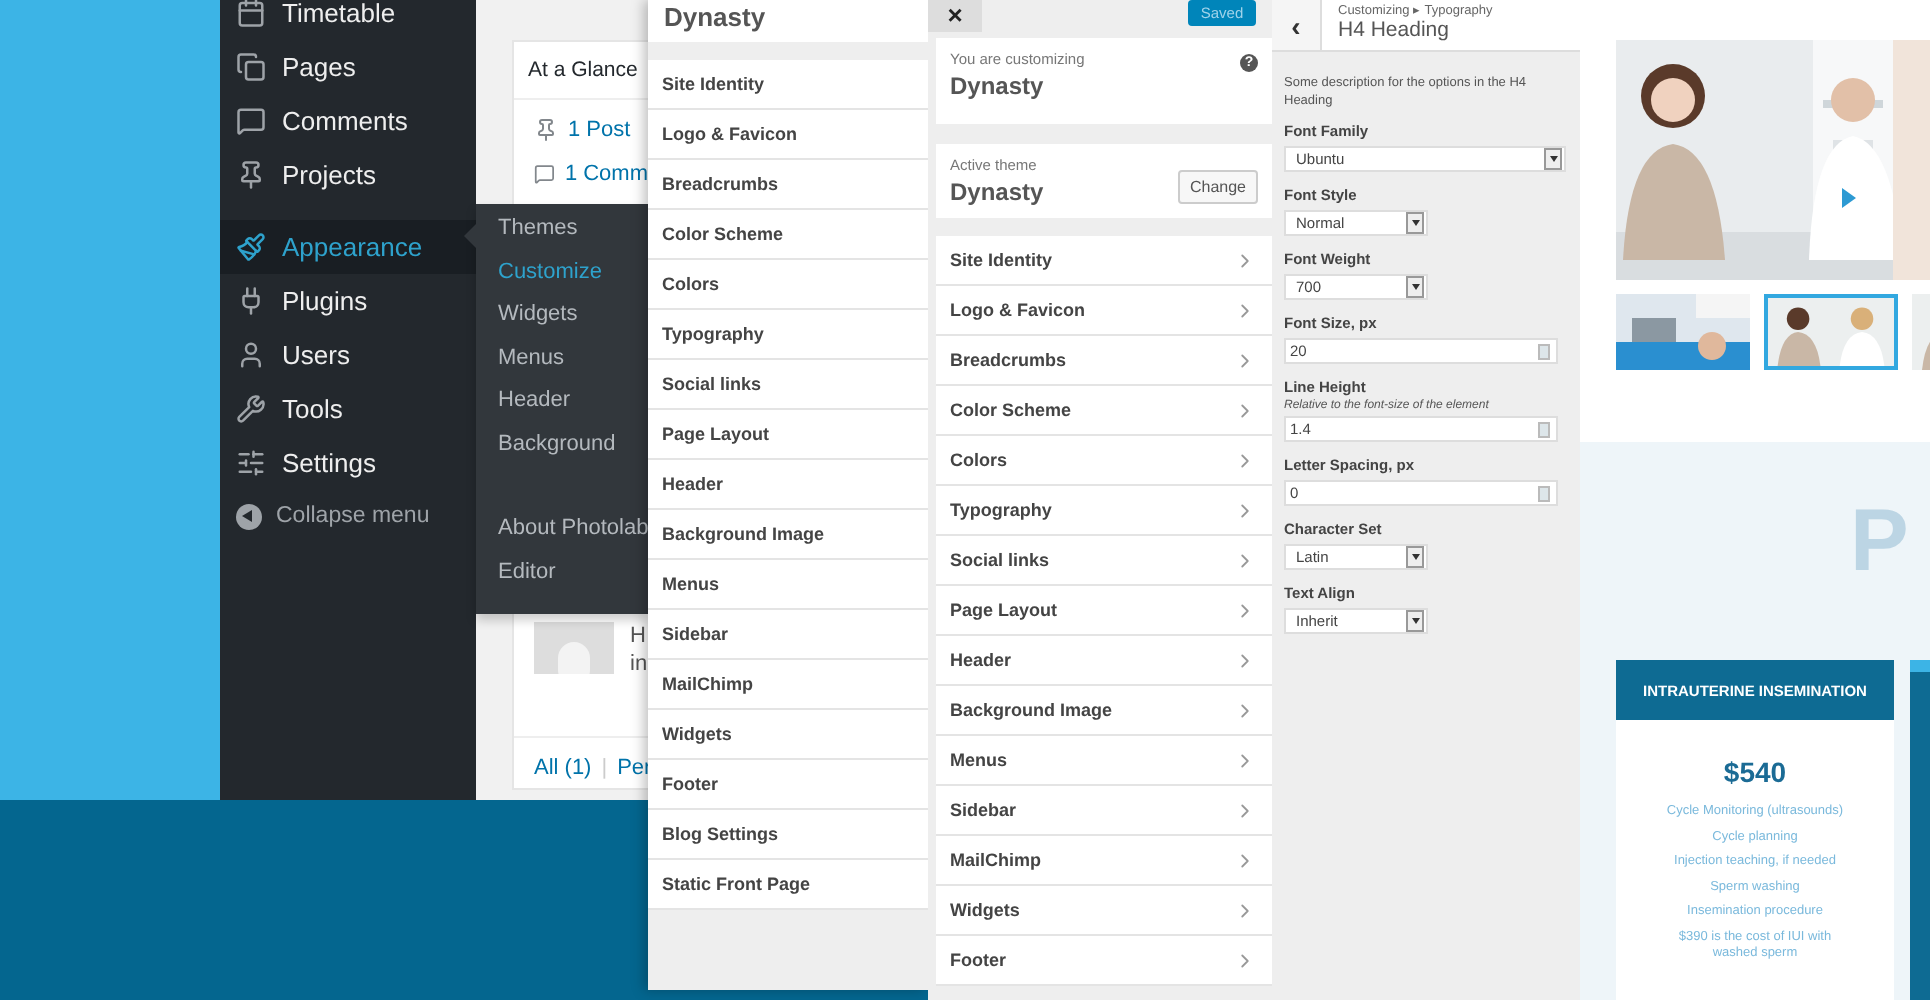 The width and height of the screenshot is (1930, 1000). I want to click on pages-icon, so click(251, 67).